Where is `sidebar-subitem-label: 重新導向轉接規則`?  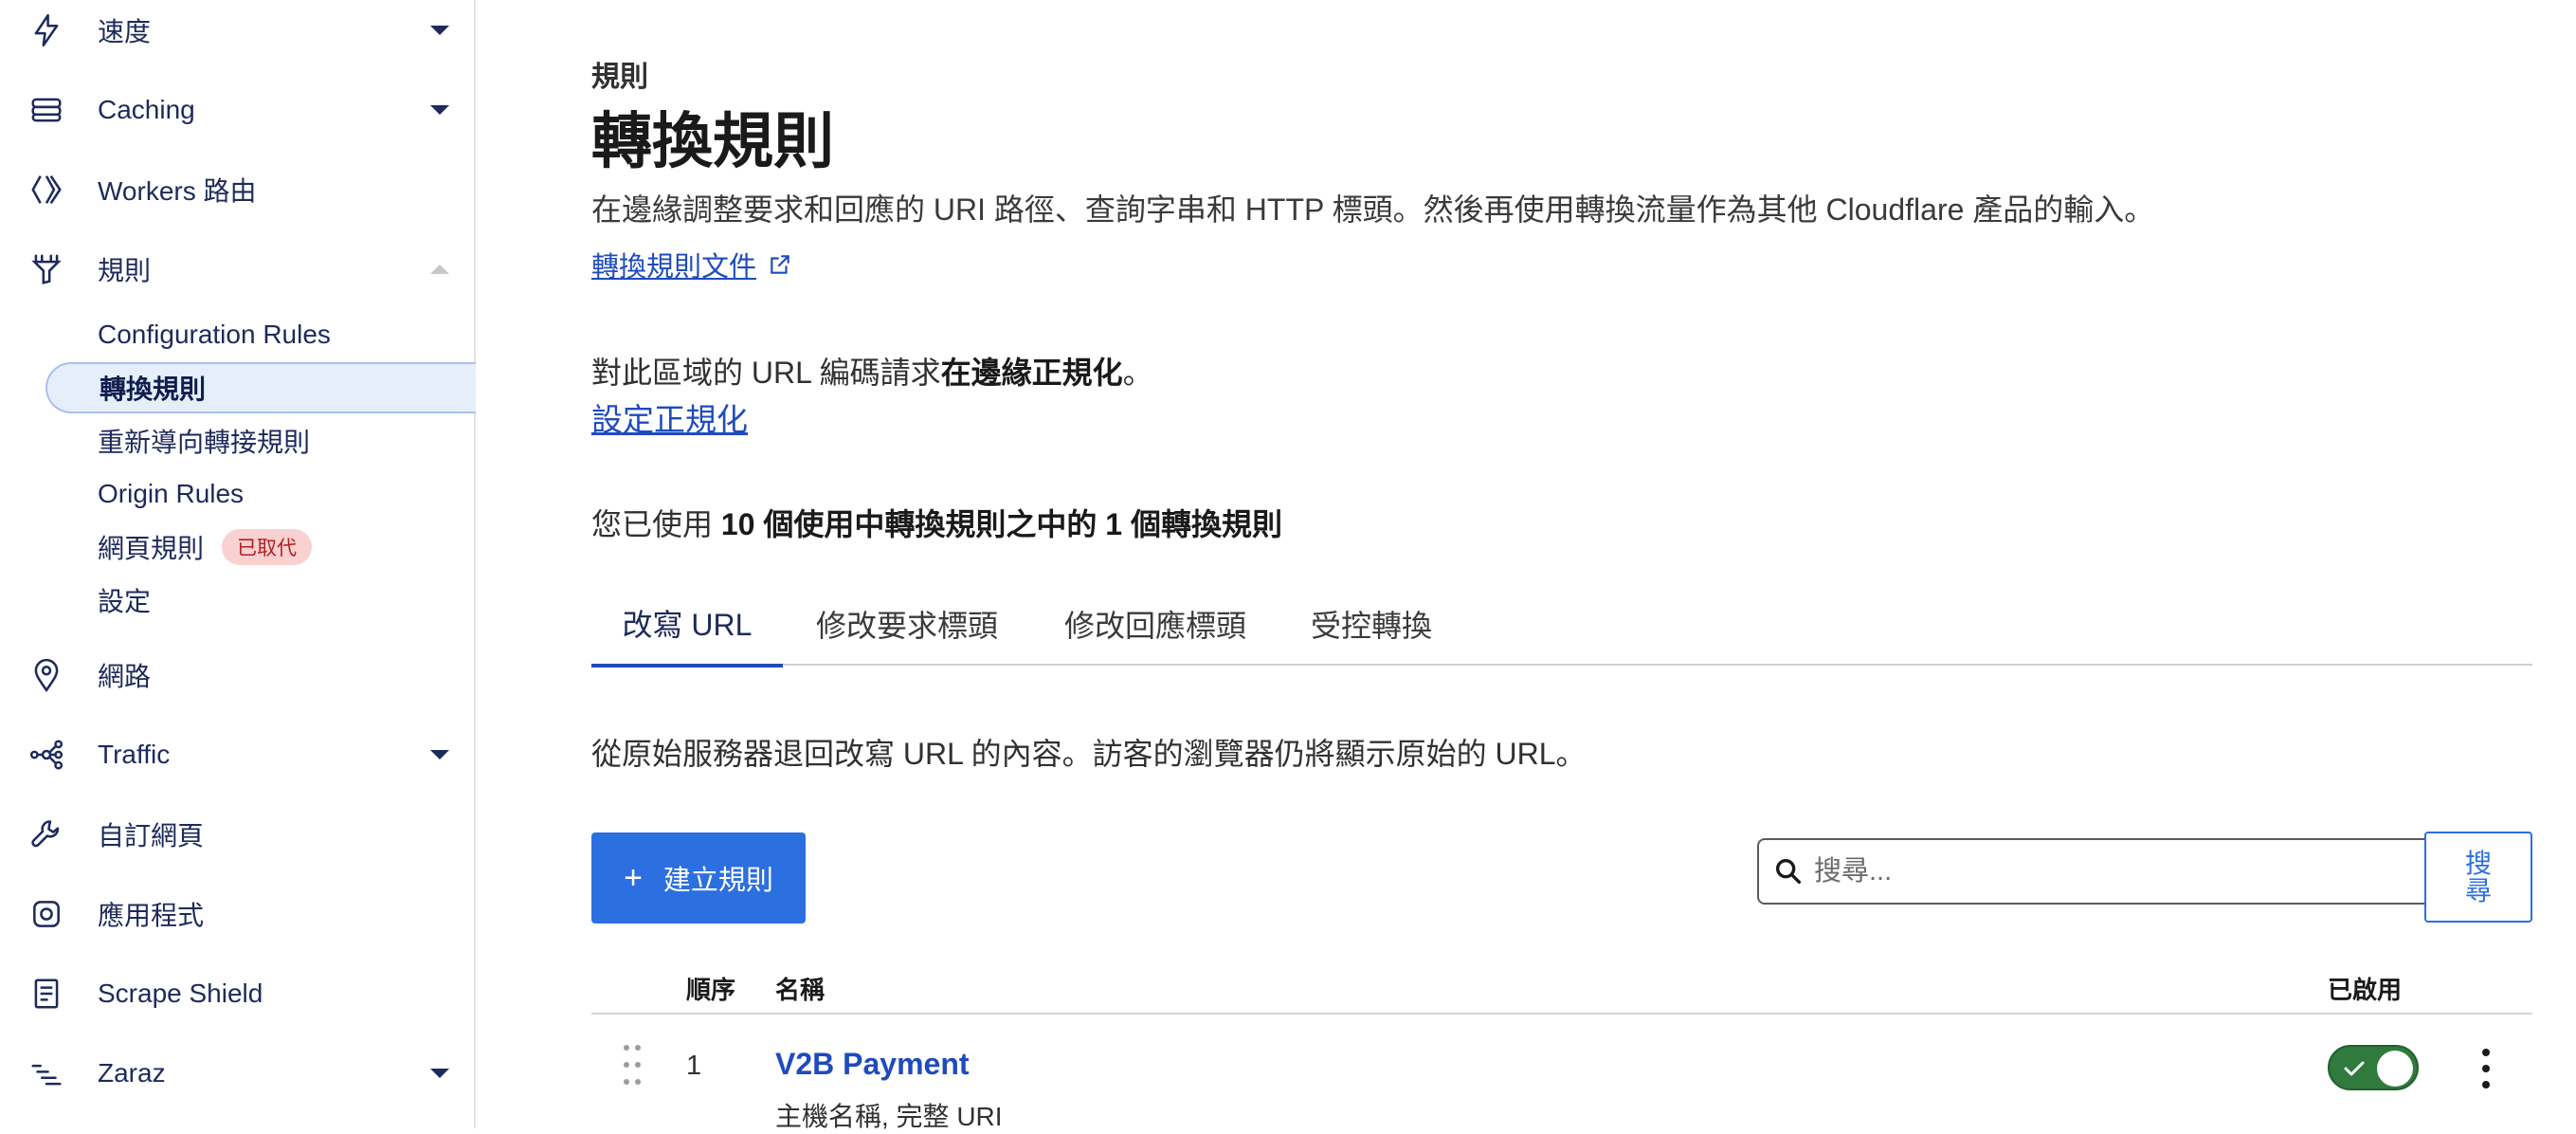
sidebar-subitem-label: 重新導向轉接規則 is located at coordinates (204, 443).